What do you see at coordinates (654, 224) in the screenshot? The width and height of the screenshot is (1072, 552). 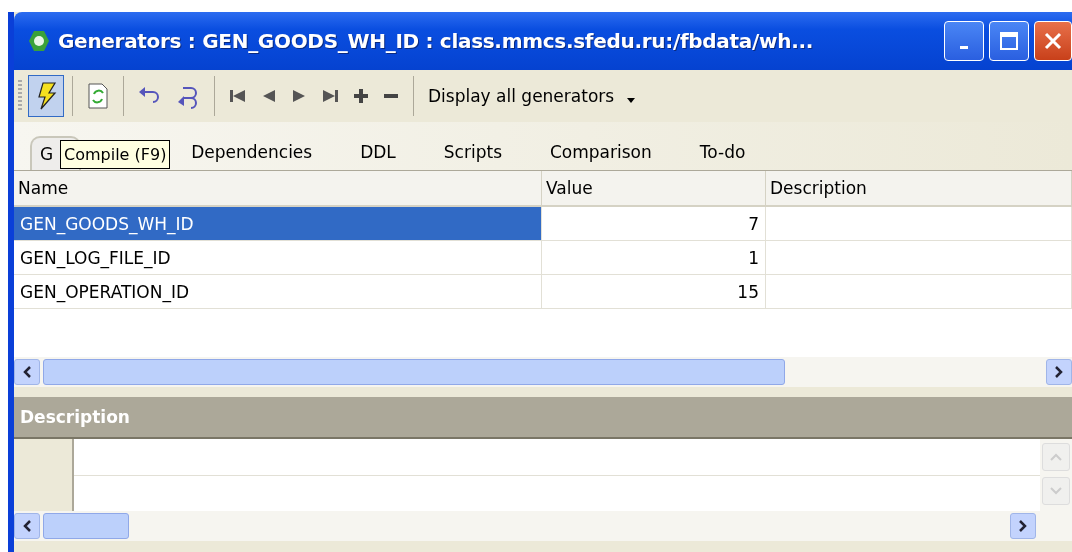 I see `table-cell: 7` at bounding box center [654, 224].